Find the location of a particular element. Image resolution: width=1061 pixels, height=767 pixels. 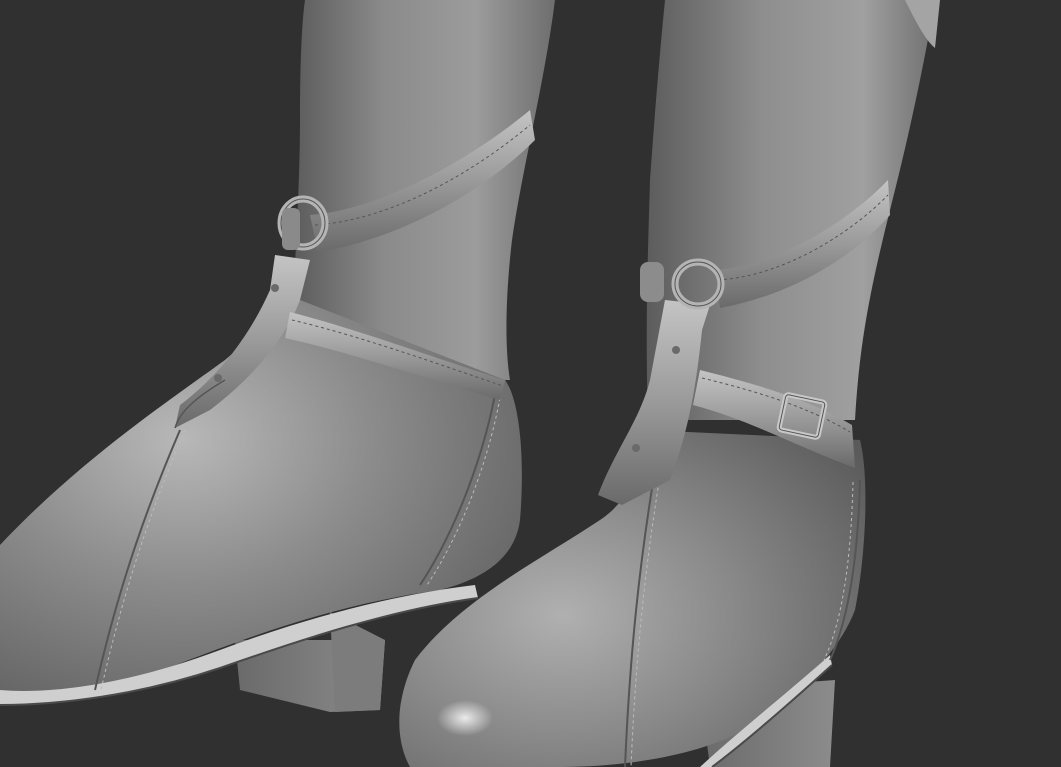

right-boot-toe-highlight is located at coordinates (465, 718).